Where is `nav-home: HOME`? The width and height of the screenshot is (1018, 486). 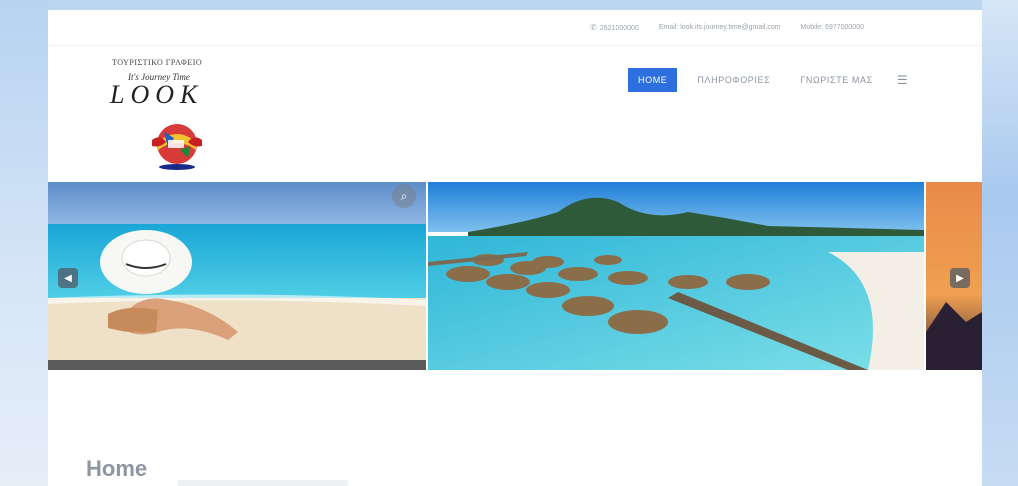 nav-home: HOME is located at coordinates (653, 80).